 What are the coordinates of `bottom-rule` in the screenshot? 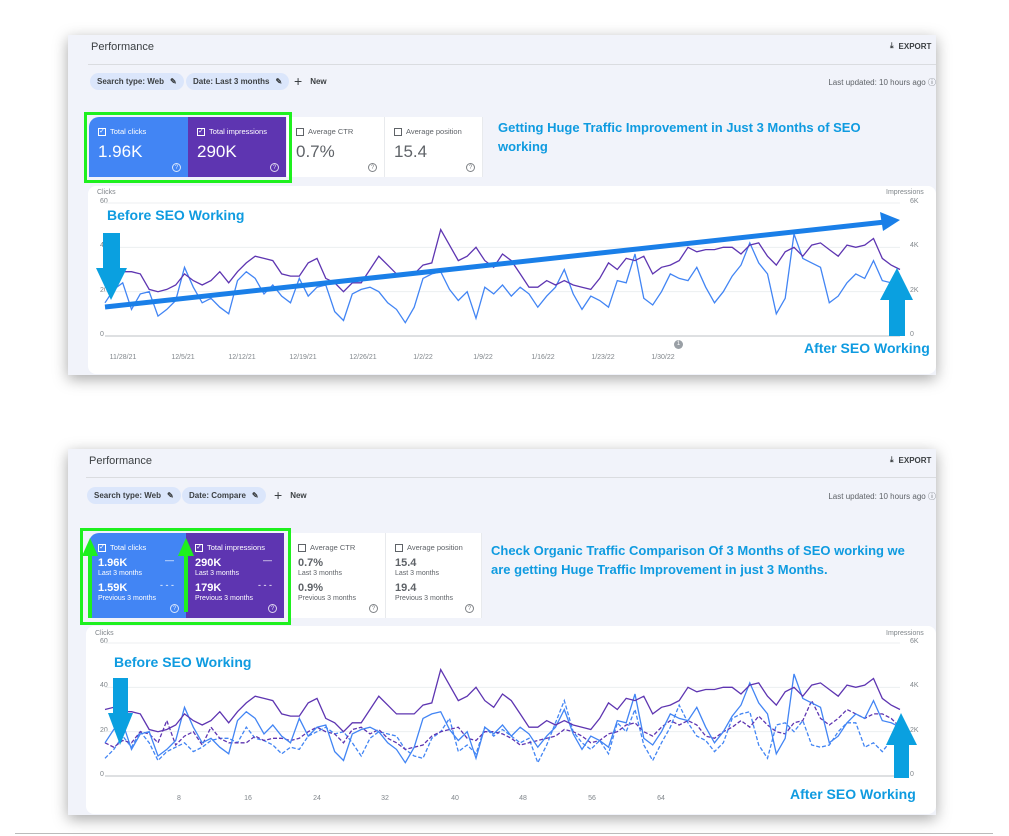 It's located at (504, 833).